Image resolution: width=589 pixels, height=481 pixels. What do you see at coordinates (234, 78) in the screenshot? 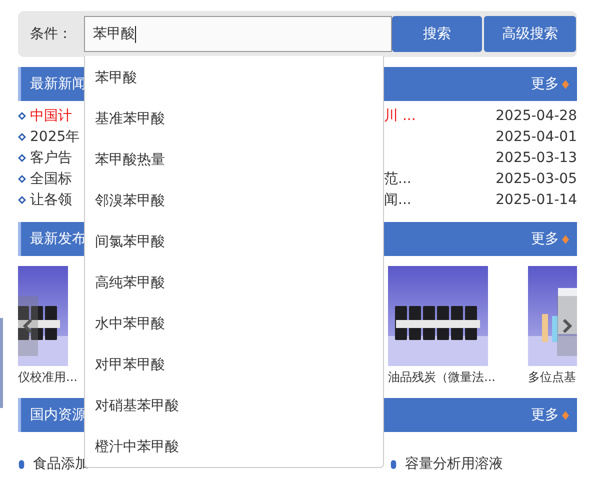
I see `suggestion-item: 苯甲酸` at bounding box center [234, 78].